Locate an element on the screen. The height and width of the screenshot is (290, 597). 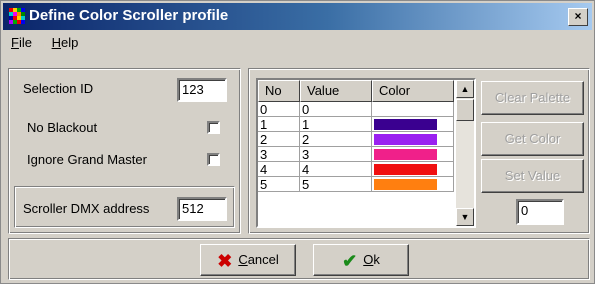
menu-file-rest: ile is located at coordinates (25, 42).